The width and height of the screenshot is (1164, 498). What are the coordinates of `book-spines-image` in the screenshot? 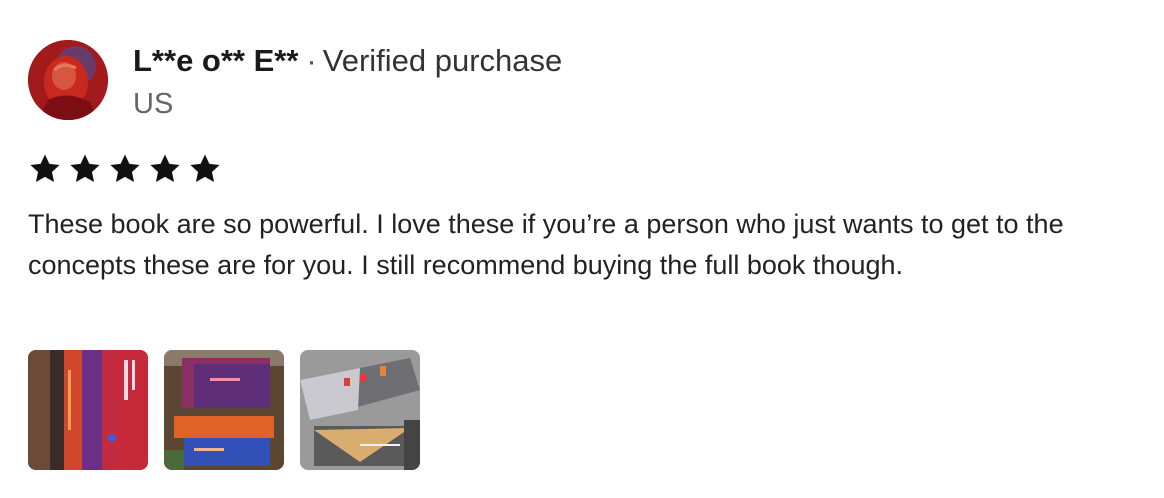 It's located at (88, 410).